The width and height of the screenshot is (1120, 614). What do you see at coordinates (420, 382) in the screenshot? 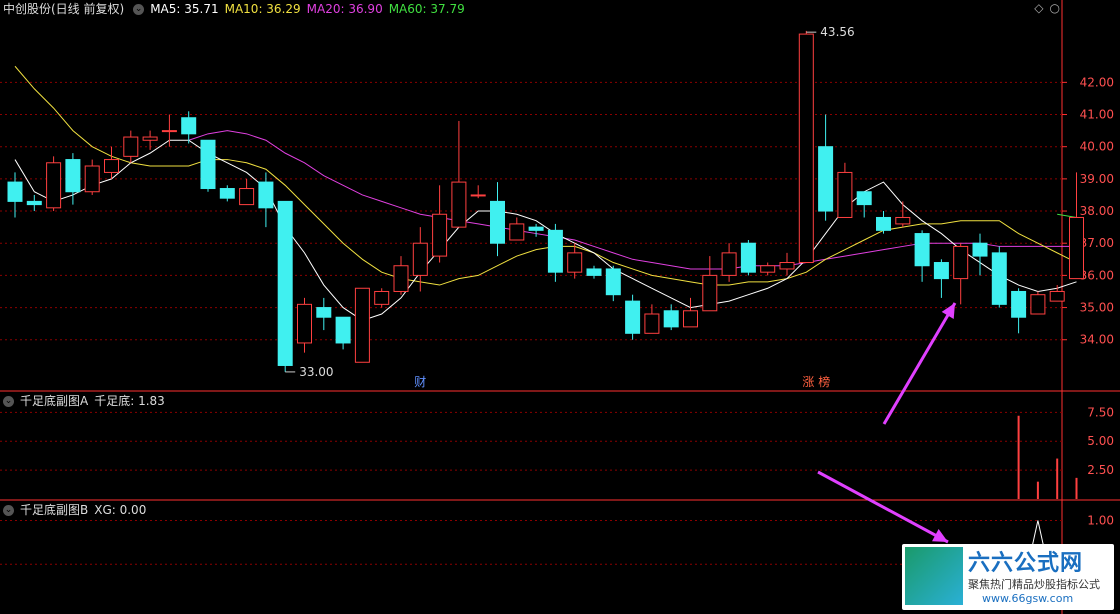
I see `event-tag-cai: 财` at bounding box center [420, 382].